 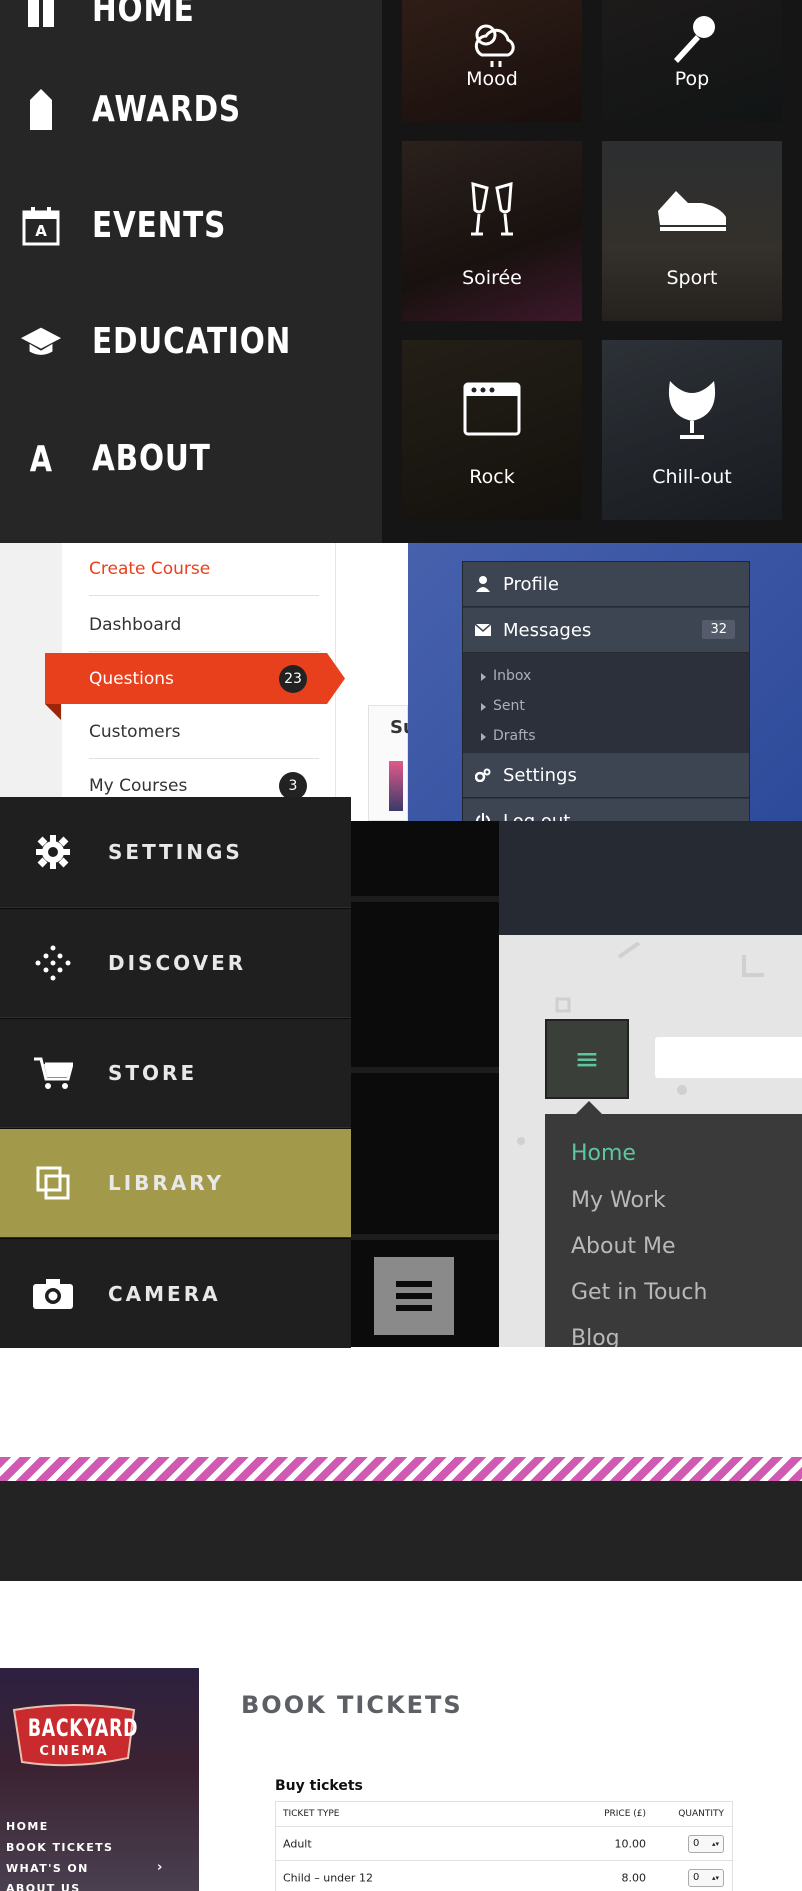 I want to click on menu-item-customers: Customers, so click(x=204, y=732).